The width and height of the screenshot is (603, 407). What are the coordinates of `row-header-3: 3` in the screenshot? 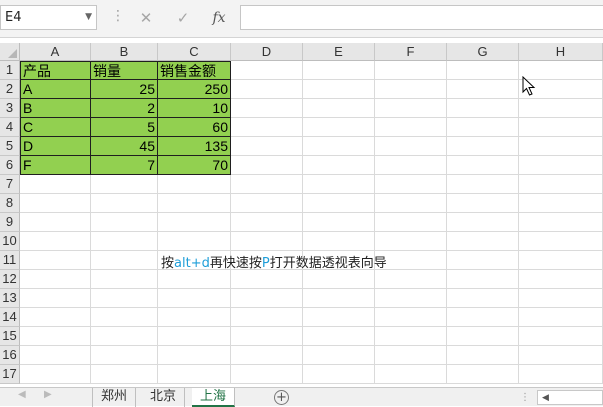 It's located at (10, 108).